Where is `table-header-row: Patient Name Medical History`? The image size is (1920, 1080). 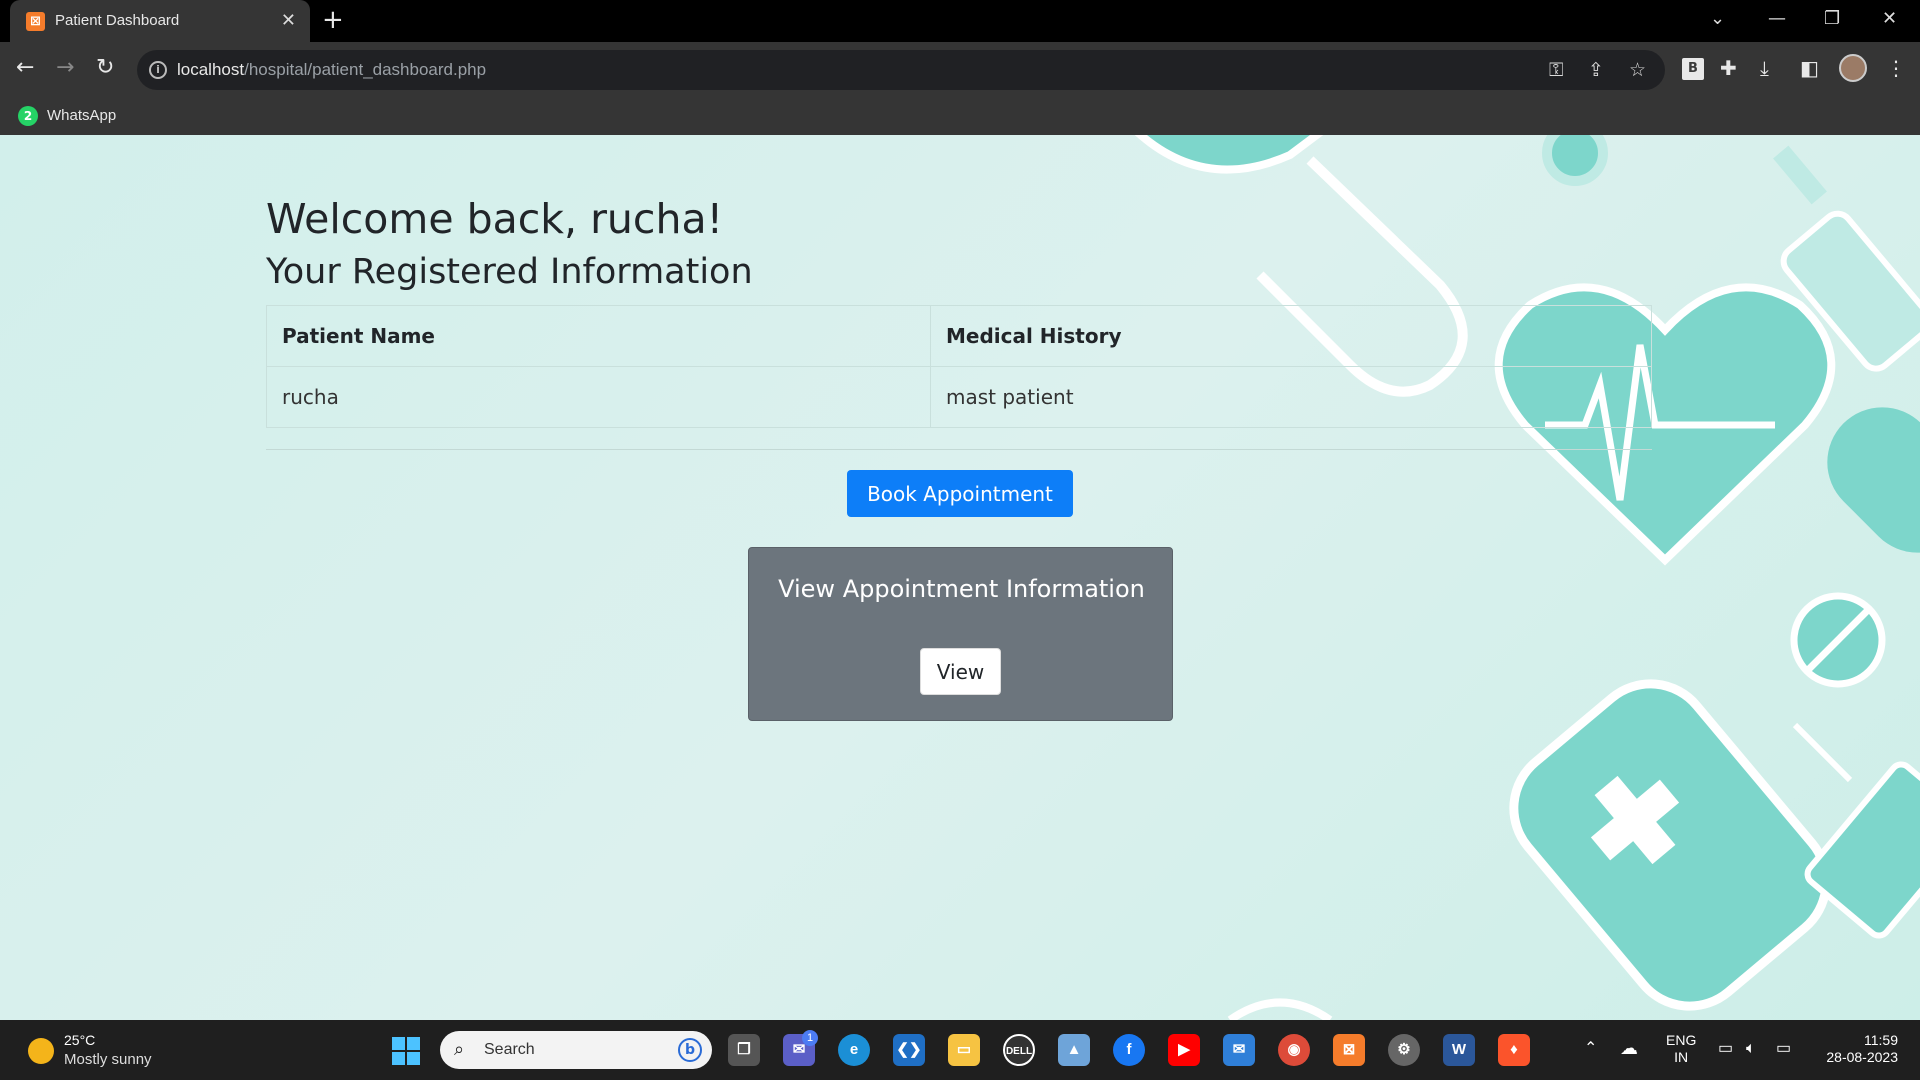
table-header-row: Patient Name Medical History is located at coordinates (959, 336).